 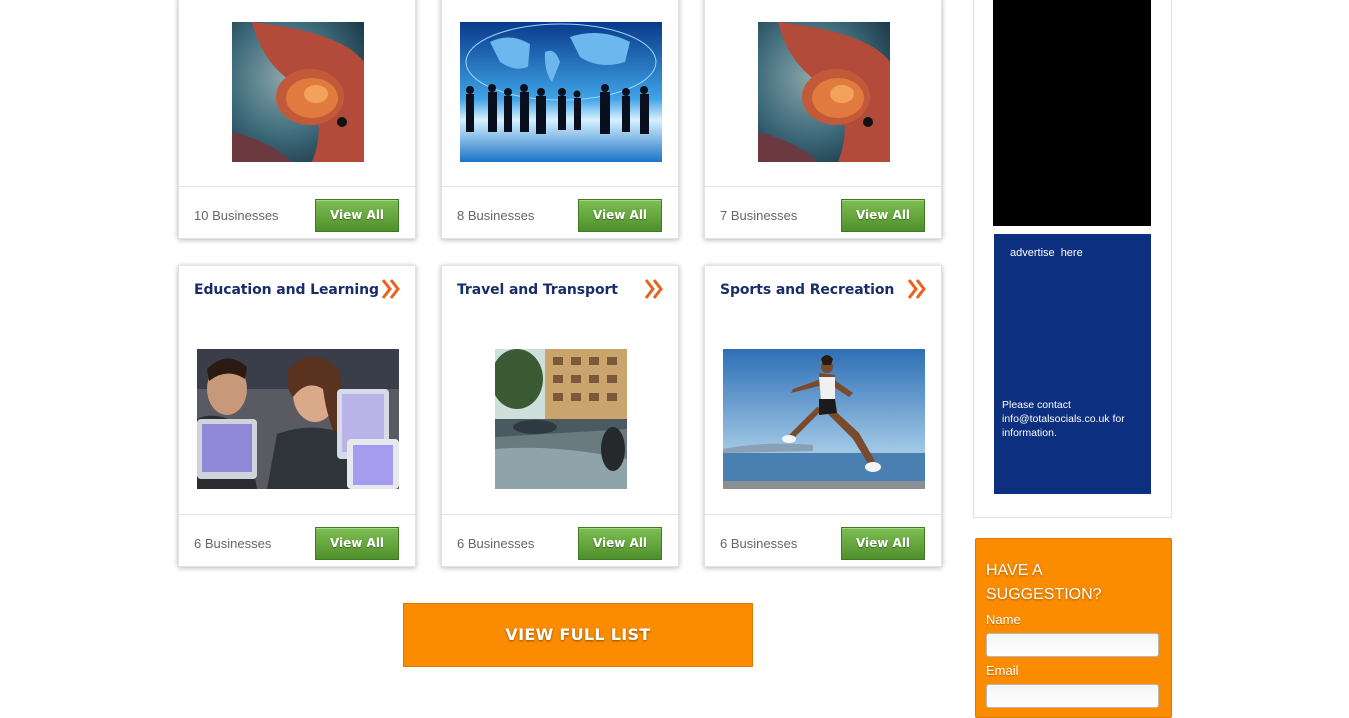 I want to click on advertise-title: advertise here, so click(x=1046, y=253).